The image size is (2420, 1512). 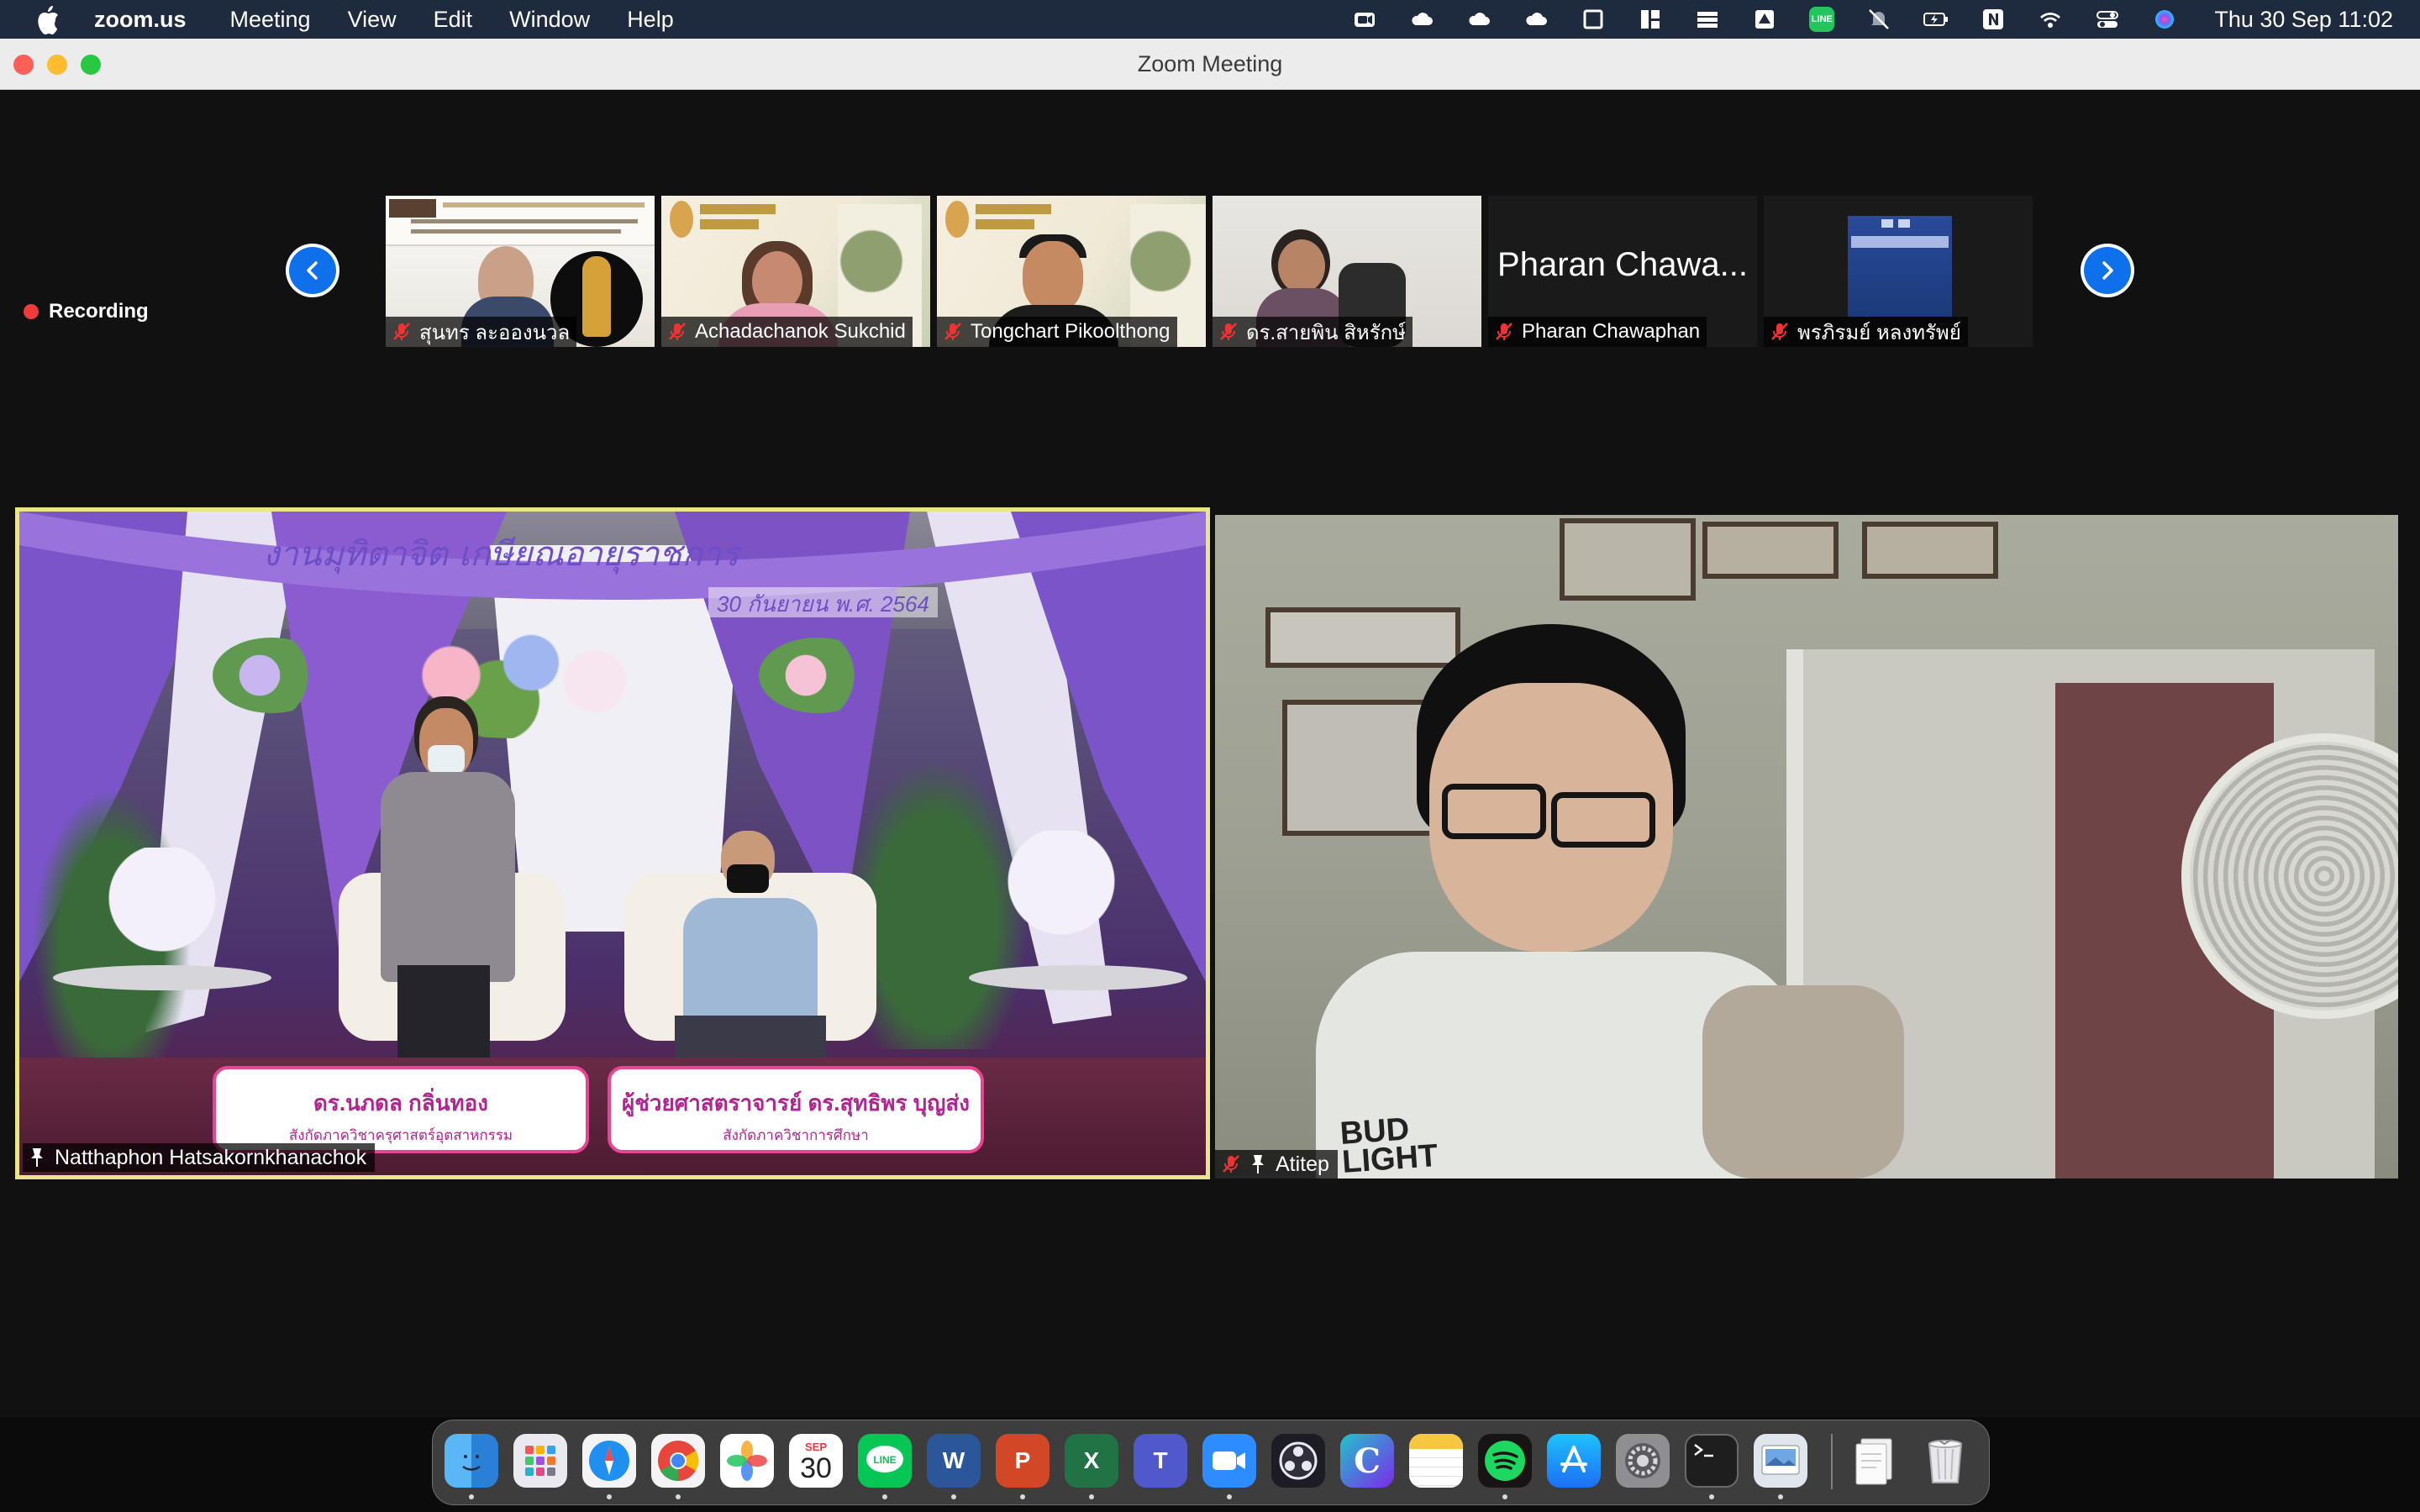 What do you see at coordinates (1436, 1461) in the screenshot?
I see `notes-icon` at bounding box center [1436, 1461].